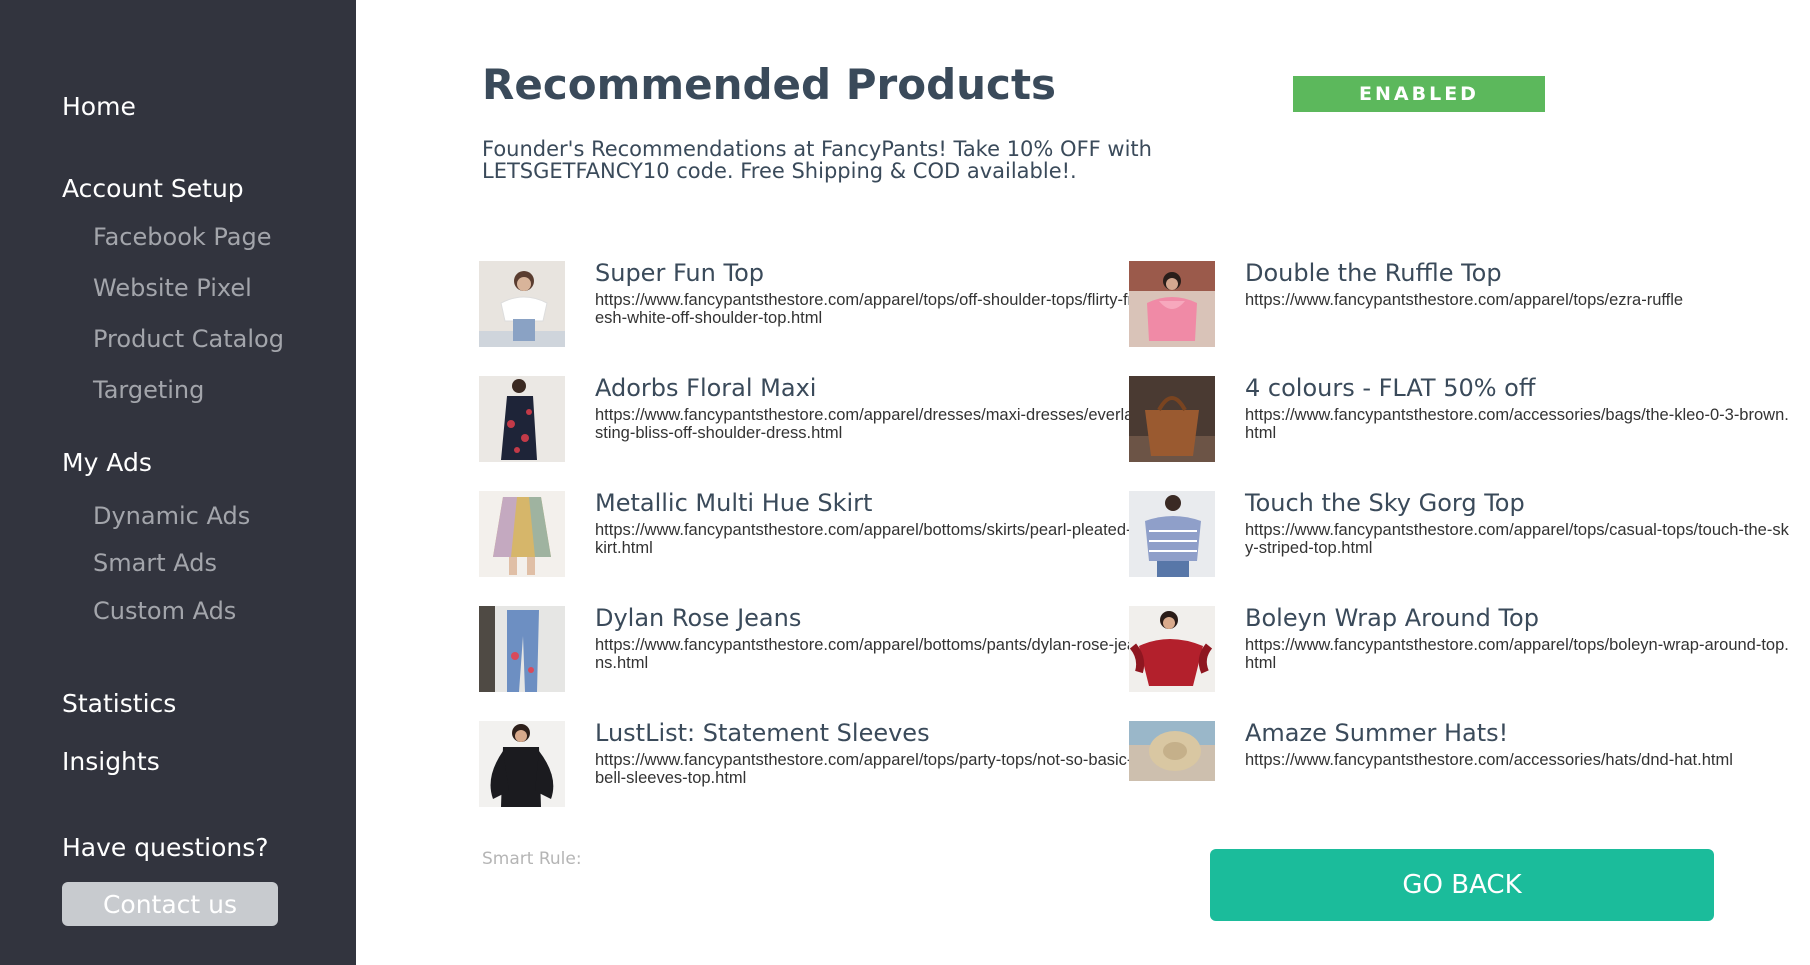  I want to click on go-back-button: GO BACK, so click(1462, 885).